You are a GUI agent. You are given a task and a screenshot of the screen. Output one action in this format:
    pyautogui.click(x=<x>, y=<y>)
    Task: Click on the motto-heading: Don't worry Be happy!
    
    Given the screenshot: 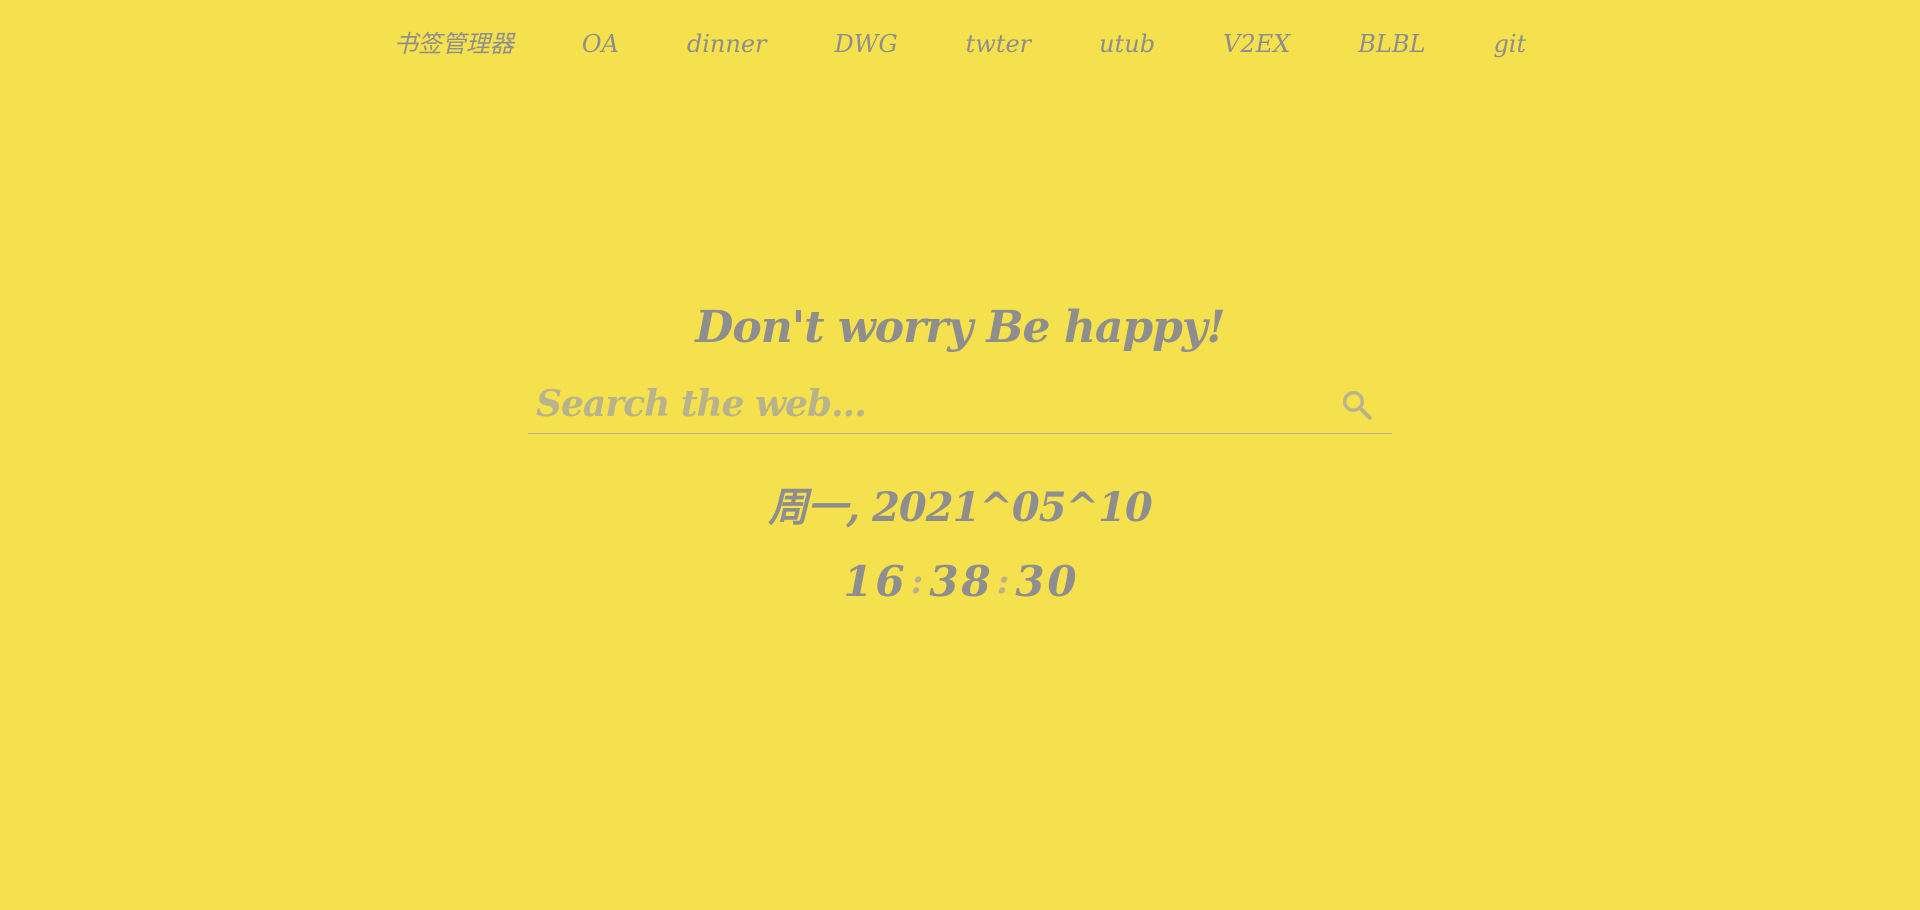 What is the action you would take?
    pyautogui.click(x=960, y=327)
    